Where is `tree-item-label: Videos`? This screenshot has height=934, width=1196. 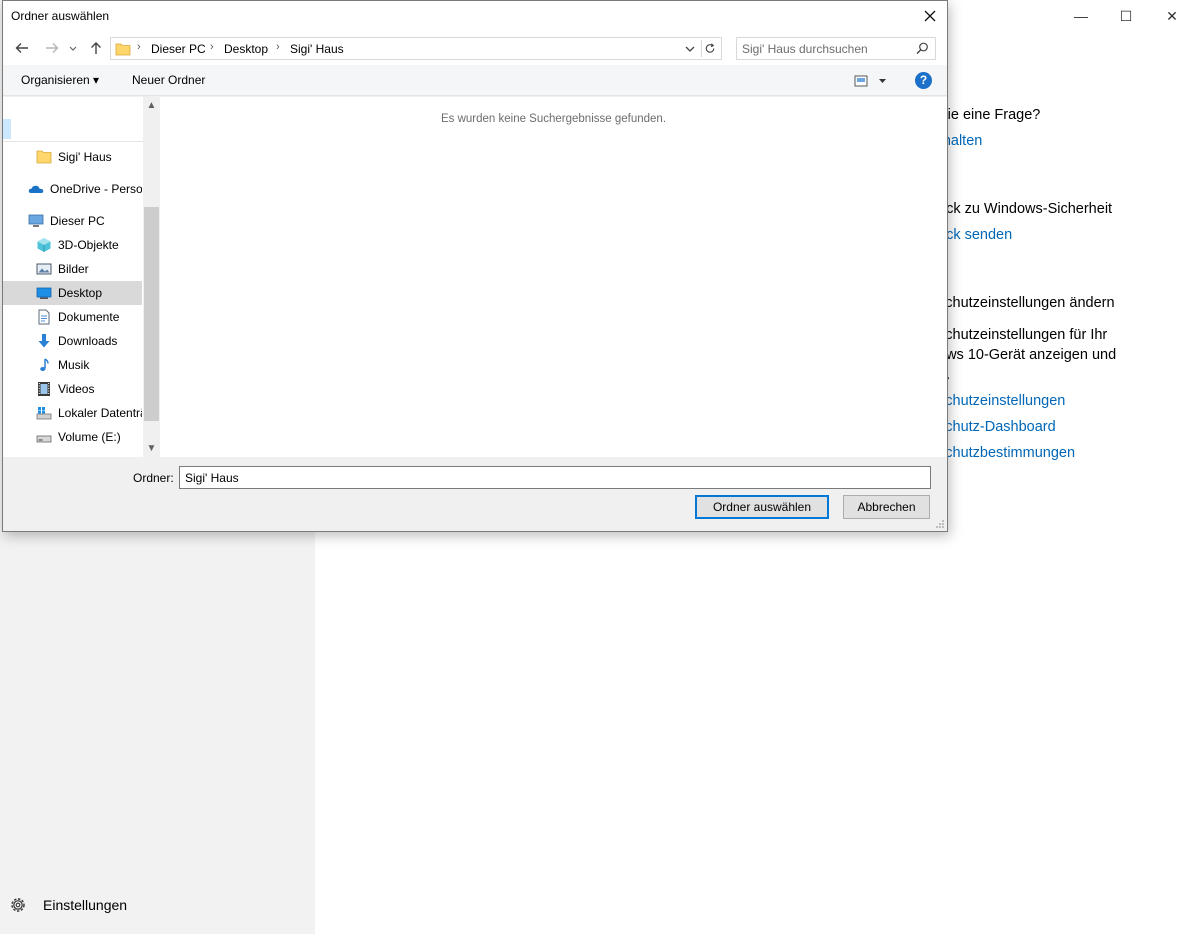 tree-item-label: Videos is located at coordinates (76, 389).